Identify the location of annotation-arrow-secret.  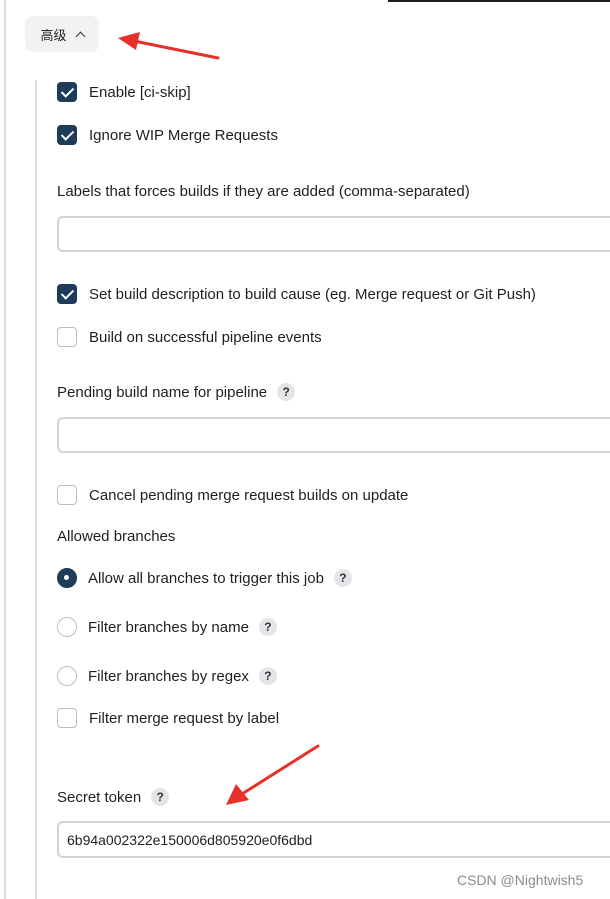
(273, 774).